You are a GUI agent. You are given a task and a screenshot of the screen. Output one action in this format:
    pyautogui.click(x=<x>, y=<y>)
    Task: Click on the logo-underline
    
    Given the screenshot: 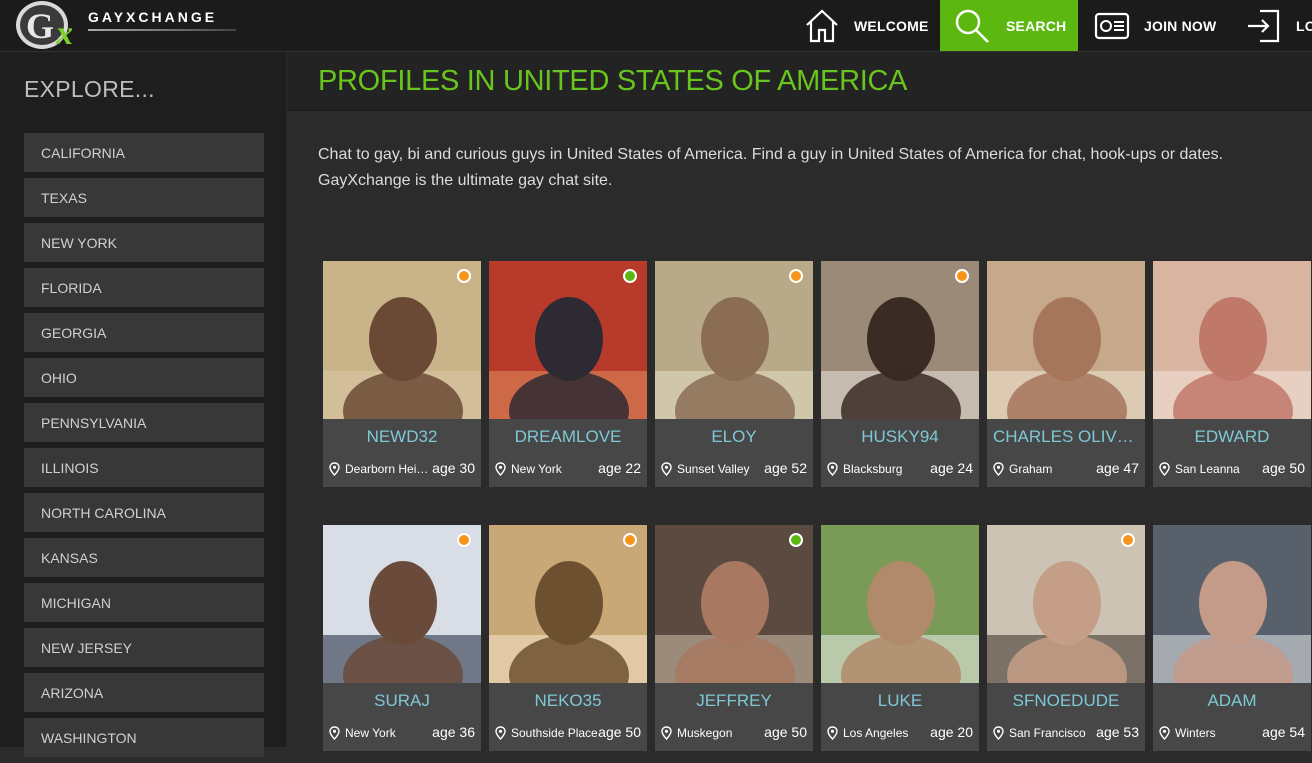 What is the action you would take?
    pyautogui.click(x=162, y=30)
    